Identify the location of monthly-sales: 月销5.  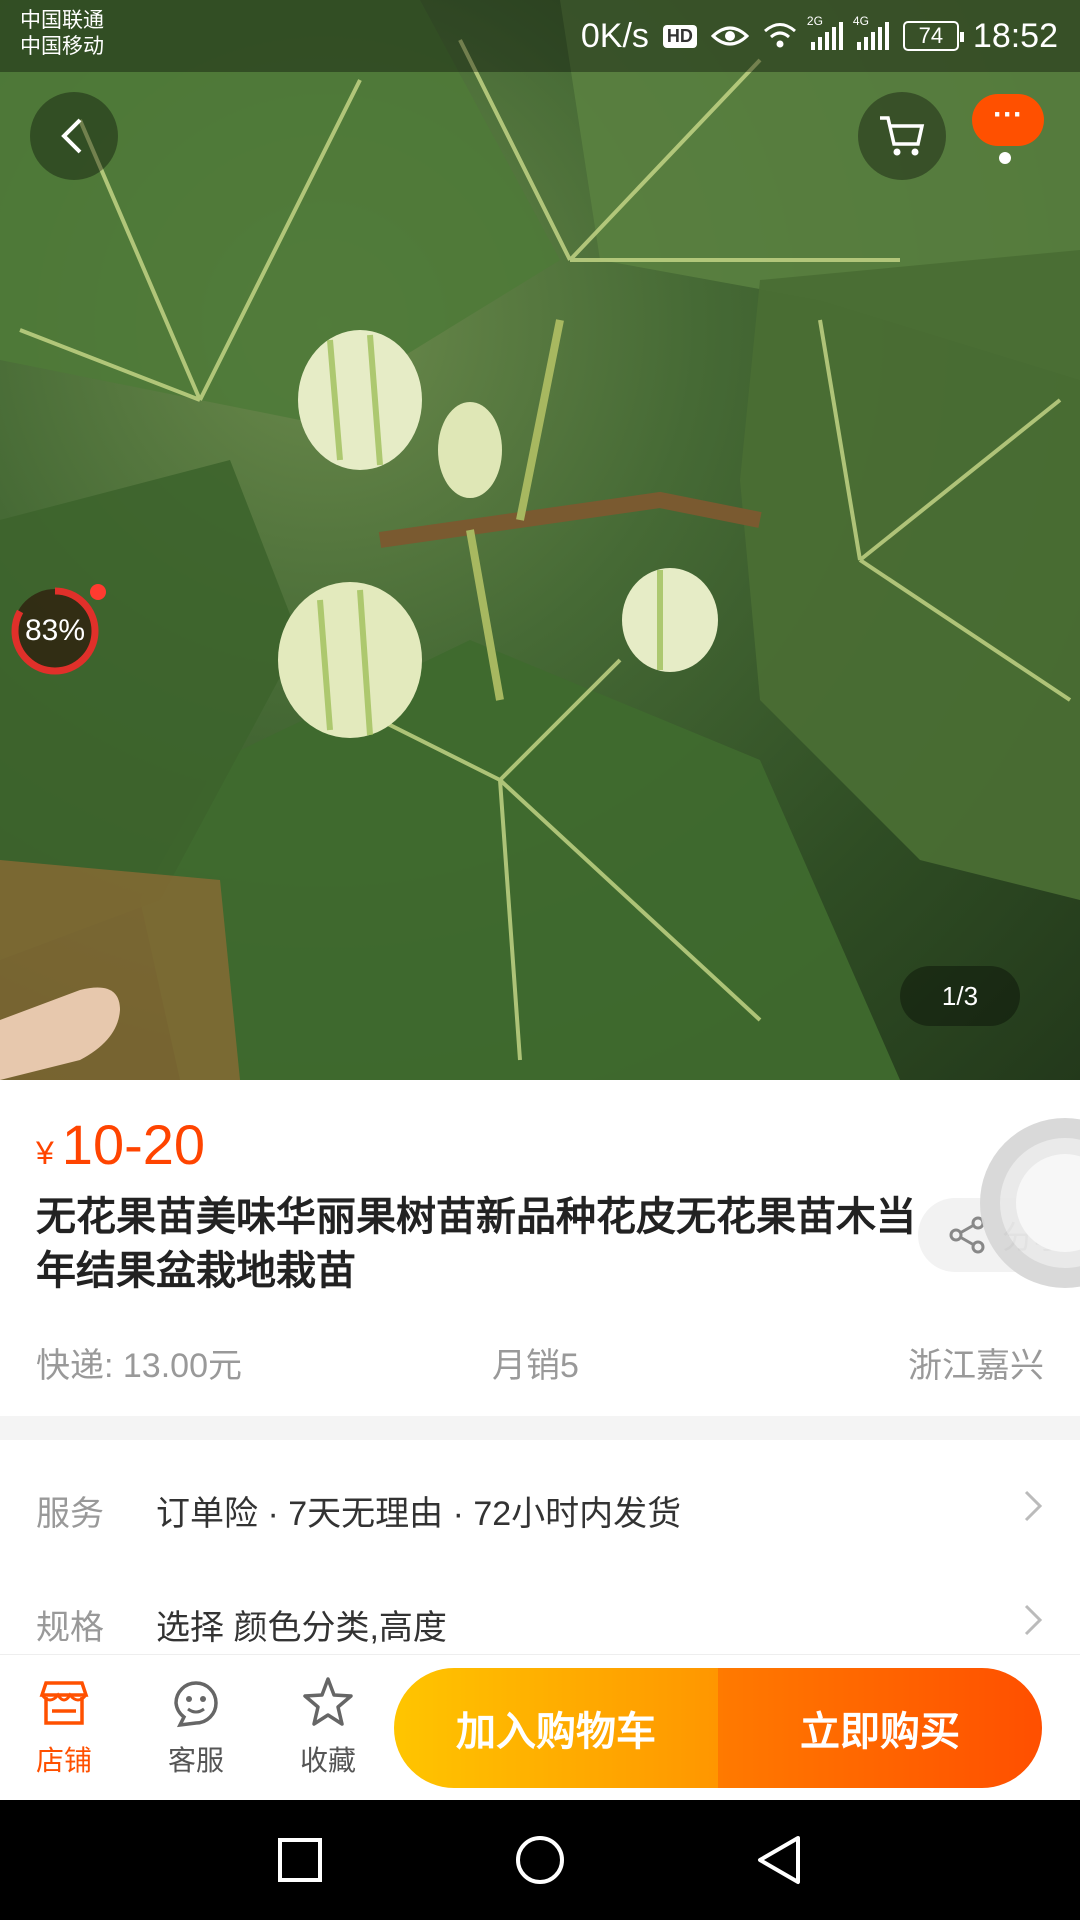
(535, 1366).